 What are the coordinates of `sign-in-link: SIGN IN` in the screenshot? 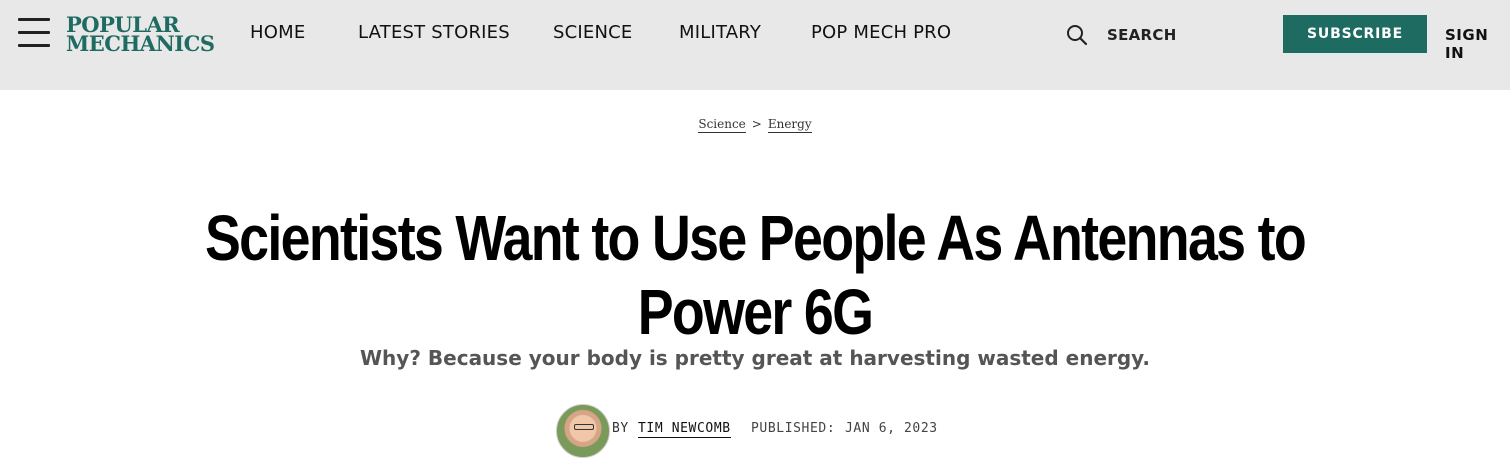 It's located at (1477, 44).